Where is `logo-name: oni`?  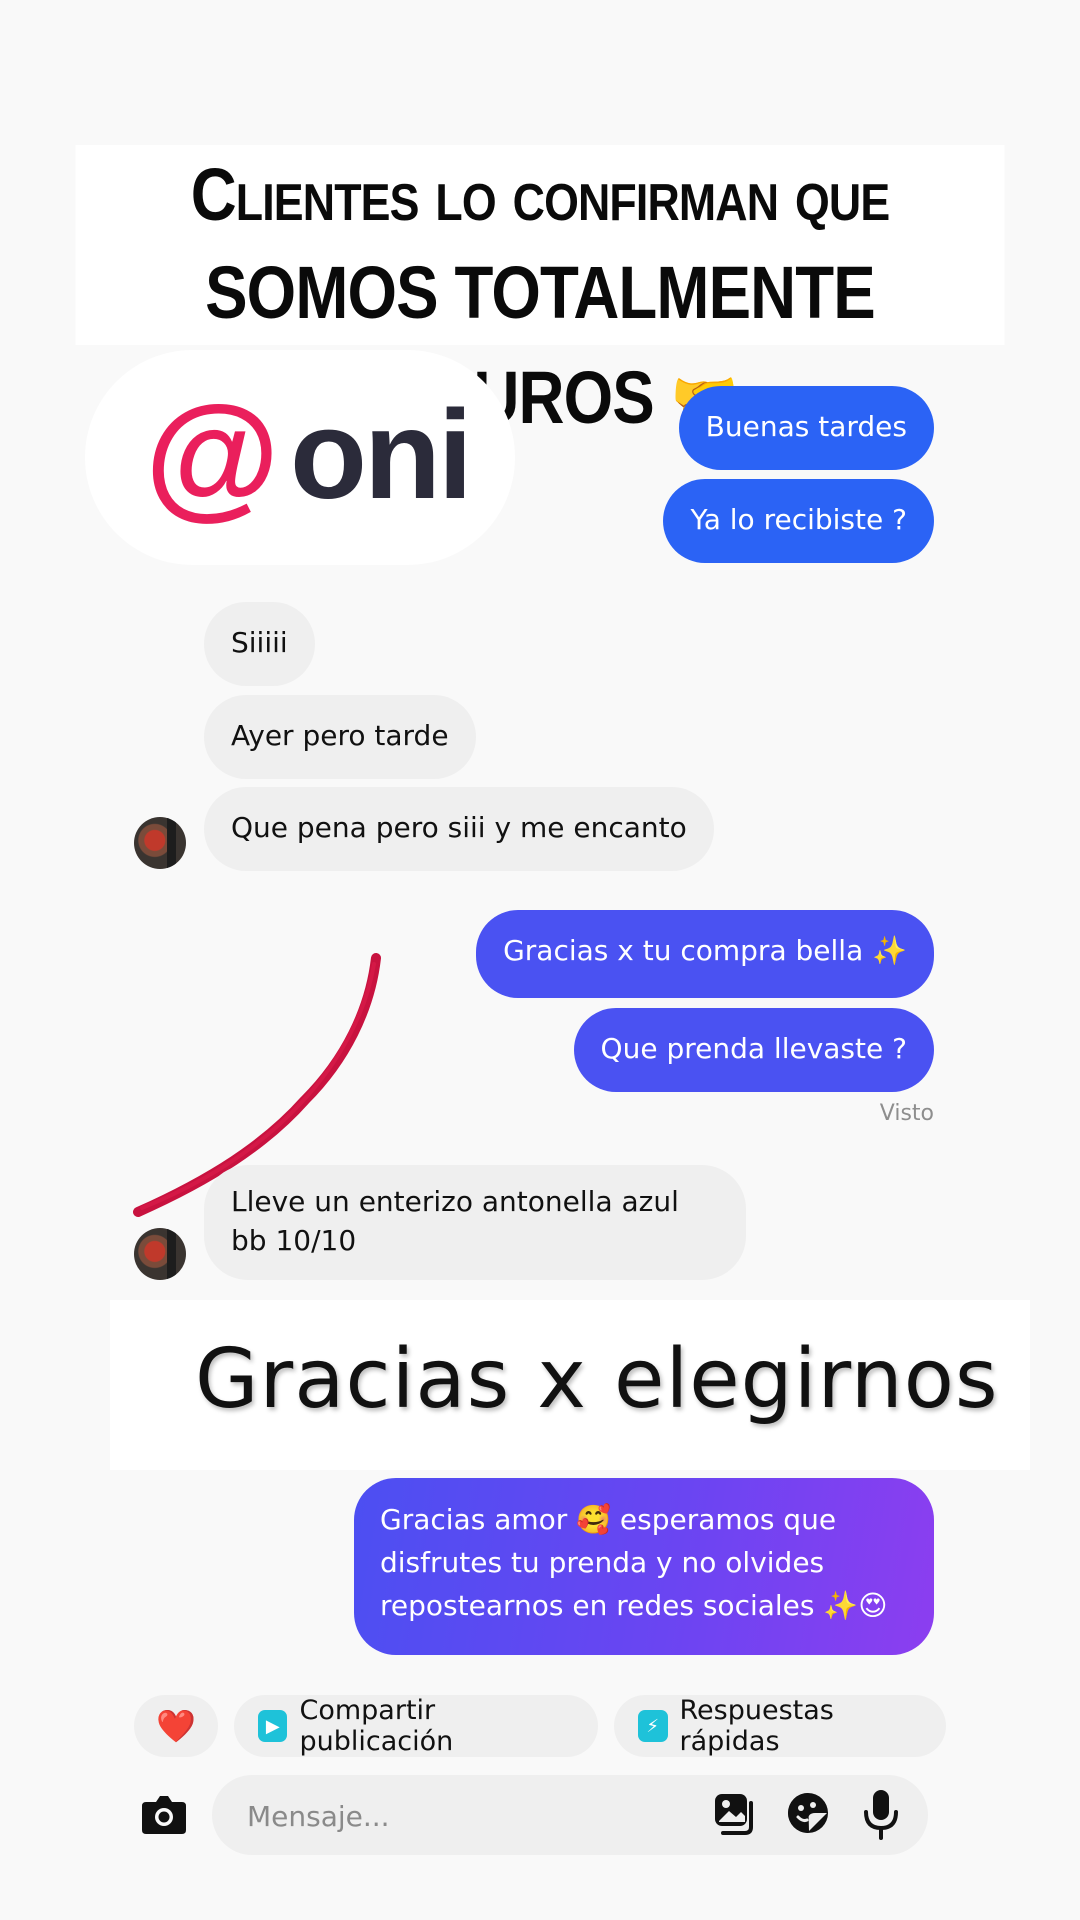
logo-name: oni is located at coordinates (381, 454).